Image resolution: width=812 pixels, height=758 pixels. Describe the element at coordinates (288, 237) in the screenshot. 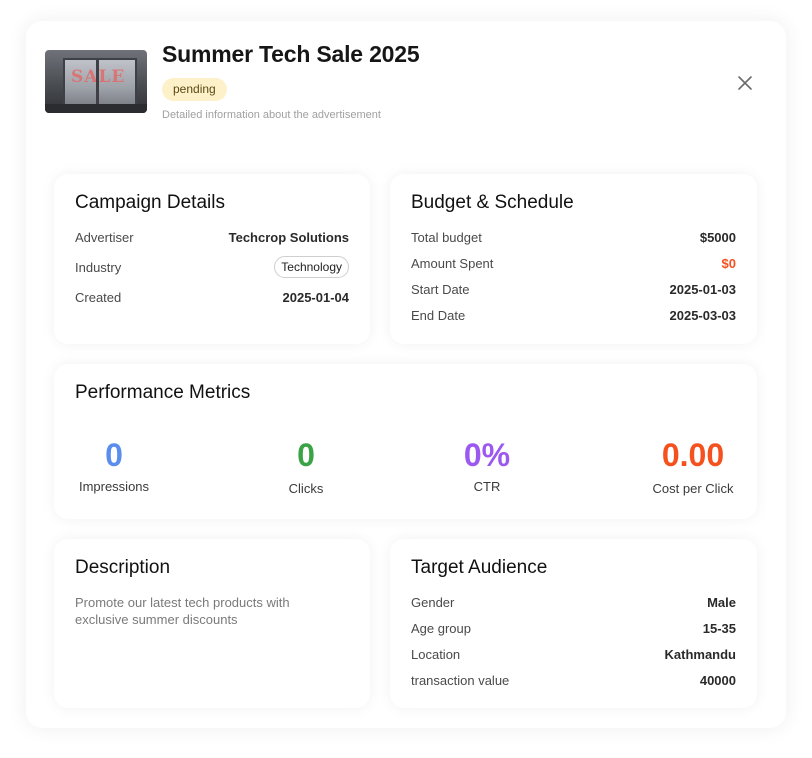

I see `advertiser-value: Techcrop Solutions` at that location.